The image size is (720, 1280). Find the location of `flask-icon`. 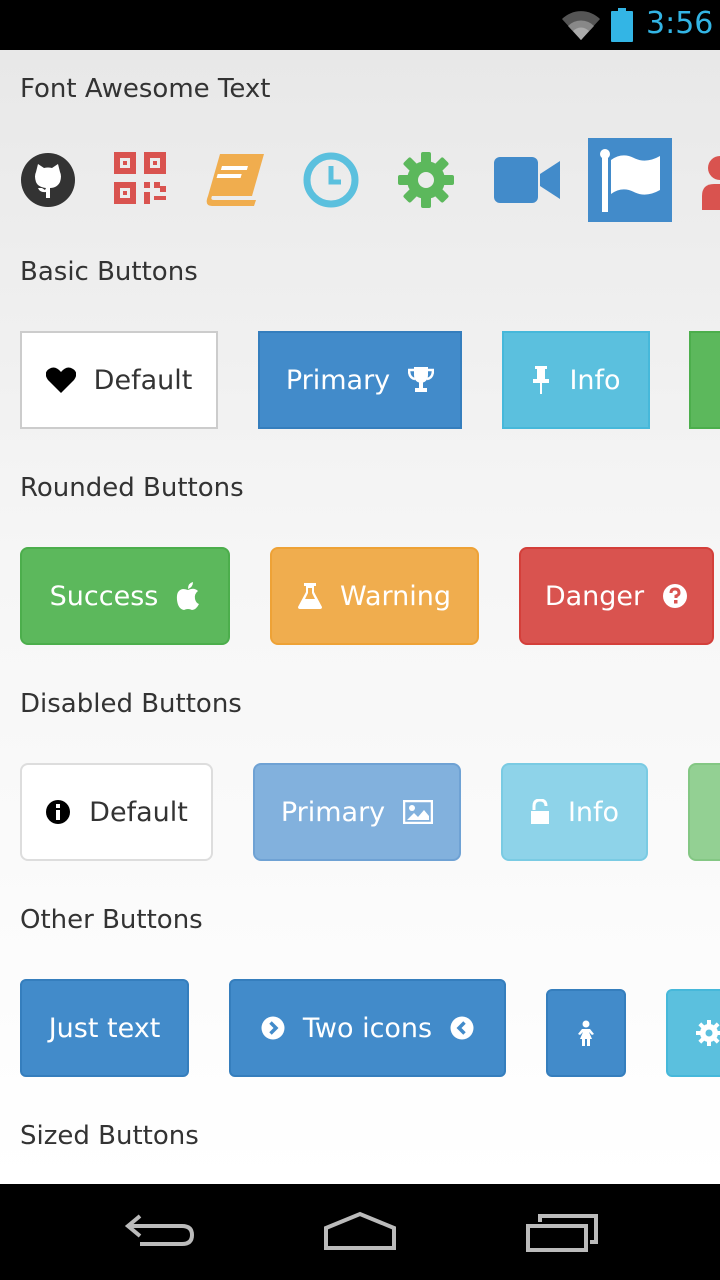

flask-icon is located at coordinates (309, 596).